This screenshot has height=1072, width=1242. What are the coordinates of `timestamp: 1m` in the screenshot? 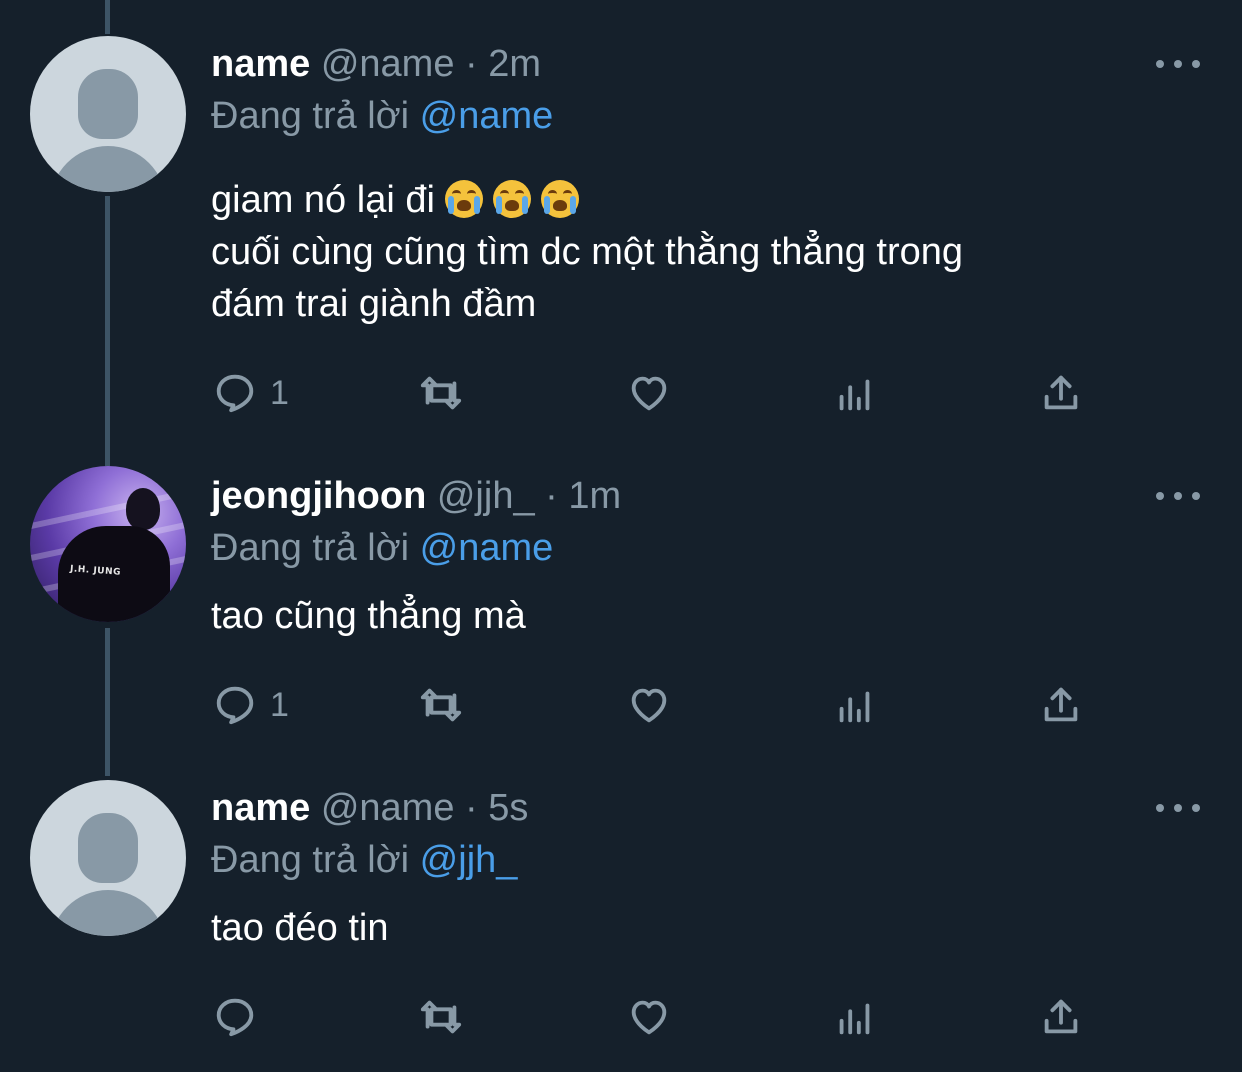 It's located at (594, 496).